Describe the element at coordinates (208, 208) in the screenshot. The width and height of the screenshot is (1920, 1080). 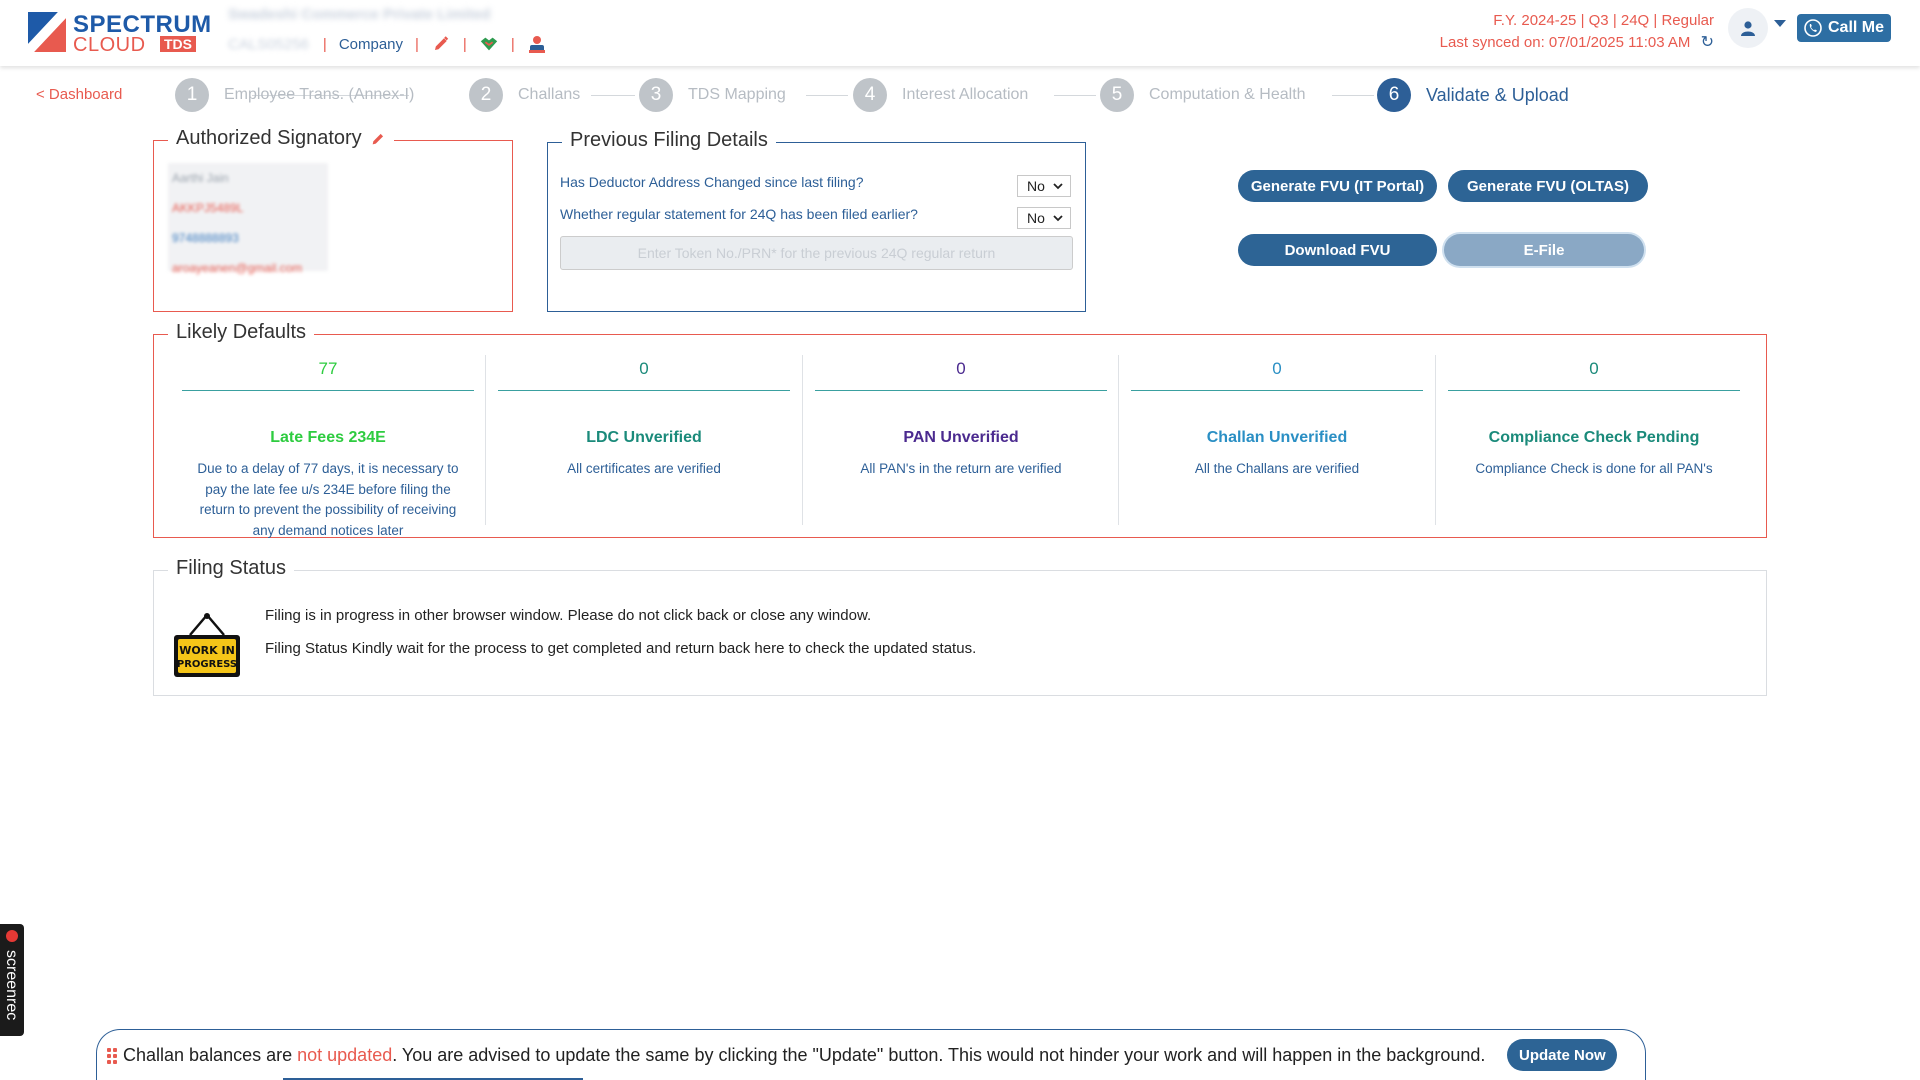
I see `signatory-pan: AKKPJ5489L` at that location.